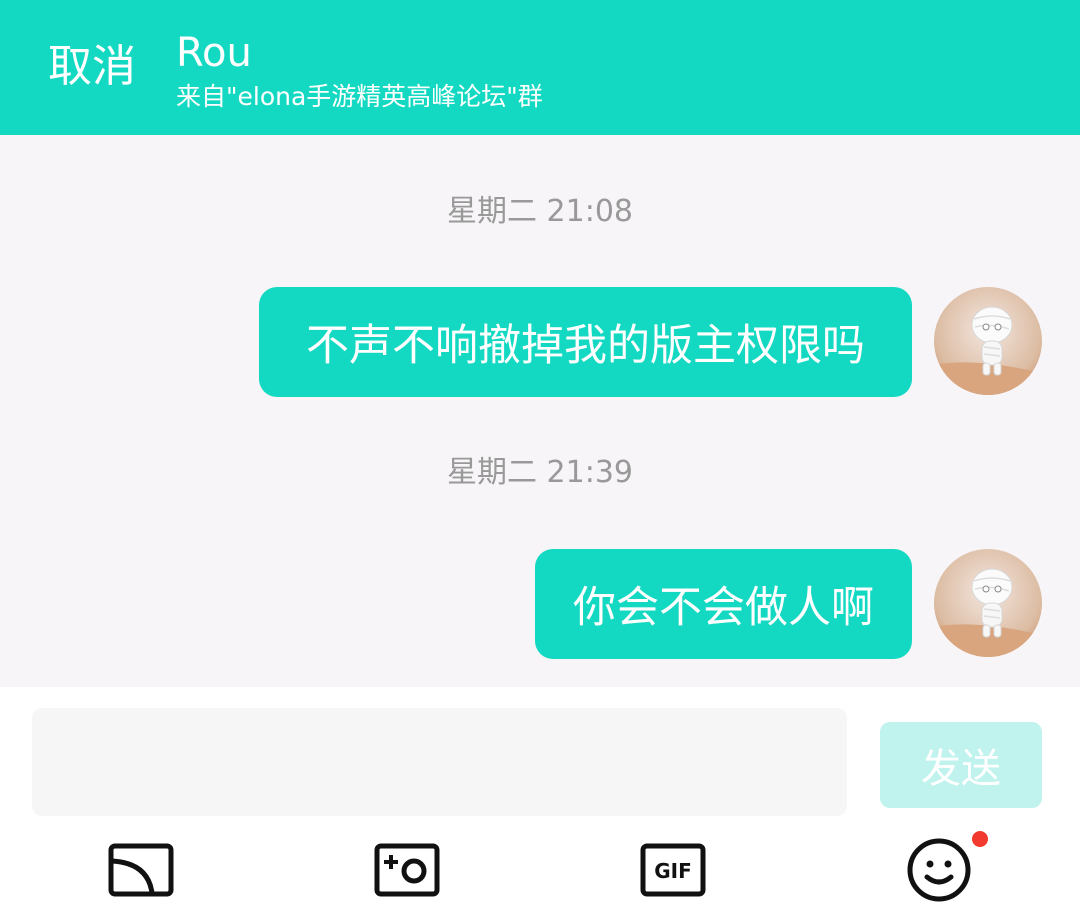 The image size is (1080, 924). What do you see at coordinates (540, 67) in the screenshot?
I see `chat-header: 取消 Rou 来自"elona手游精英高峰论坛"群` at bounding box center [540, 67].